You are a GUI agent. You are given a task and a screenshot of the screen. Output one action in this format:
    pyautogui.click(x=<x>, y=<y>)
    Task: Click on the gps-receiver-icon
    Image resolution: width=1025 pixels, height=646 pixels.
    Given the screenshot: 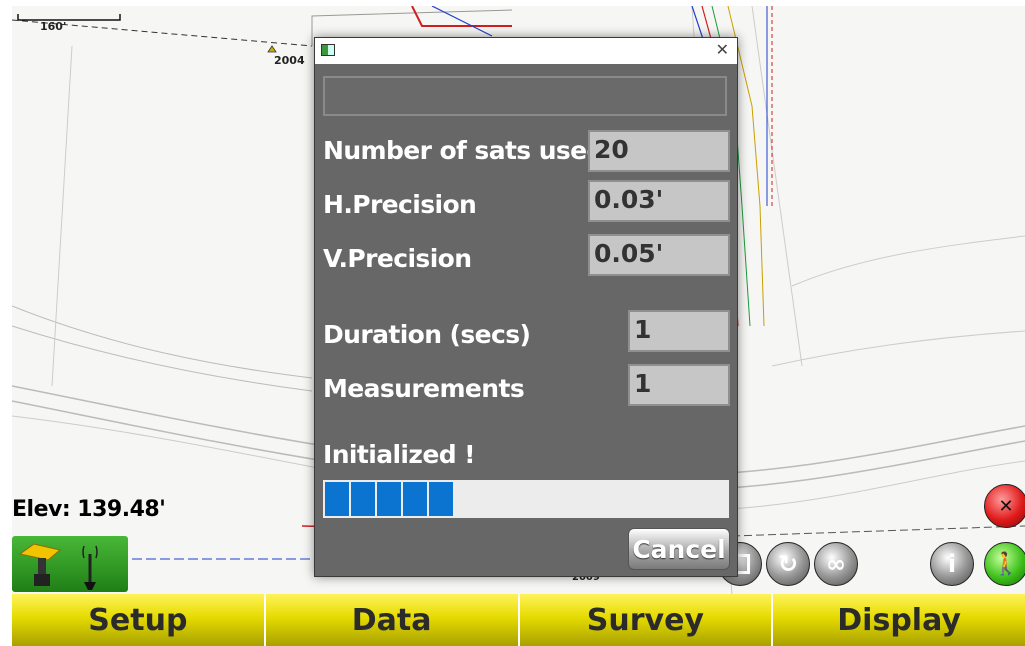 What is the action you would take?
    pyautogui.click(x=58, y=566)
    